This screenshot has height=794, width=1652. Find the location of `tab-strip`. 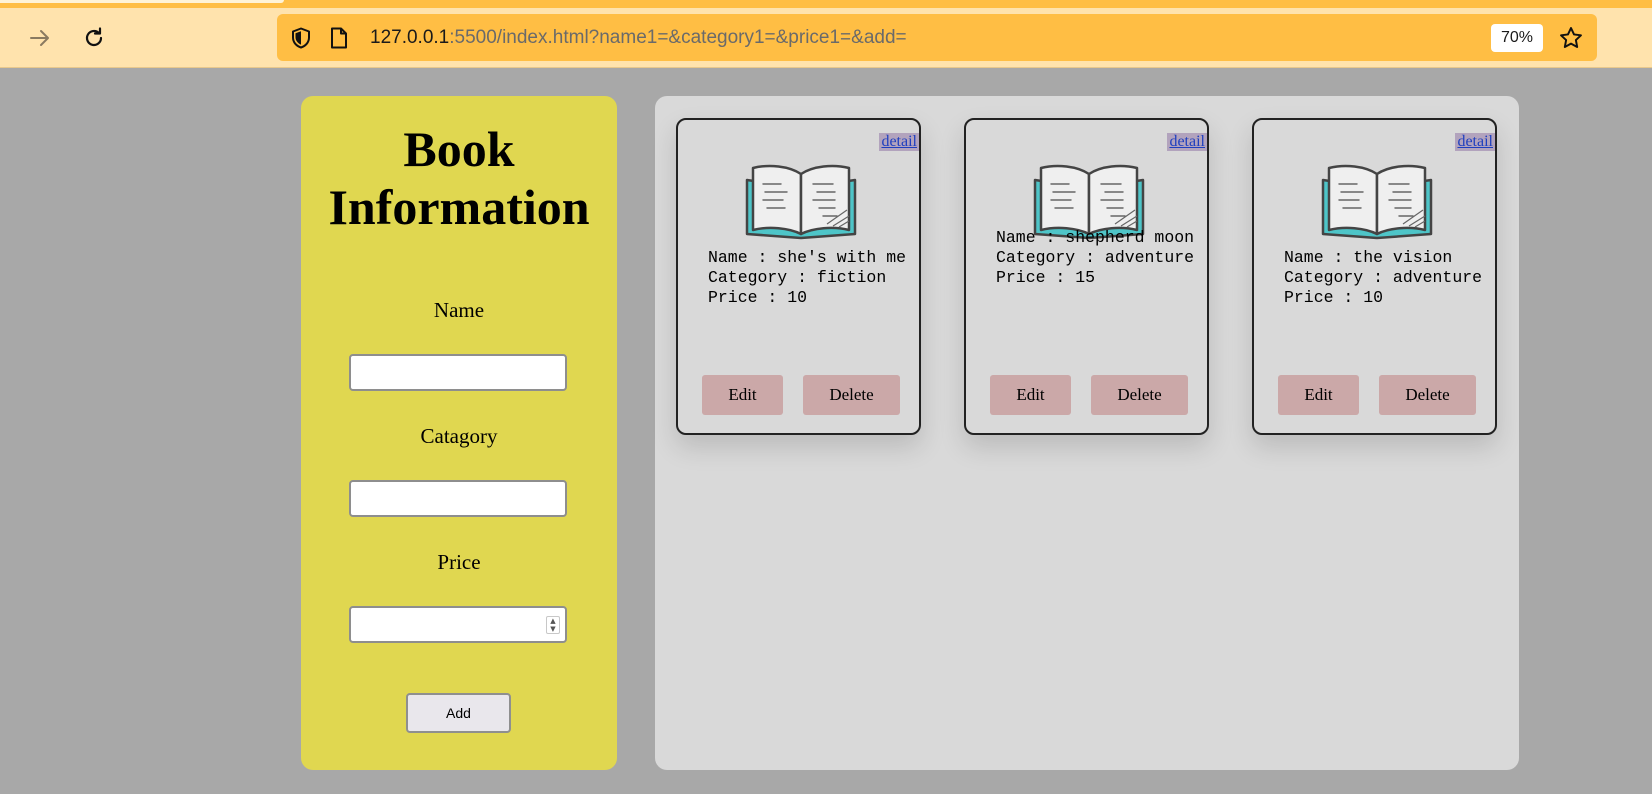

tab-strip is located at coordinates (826, 4).